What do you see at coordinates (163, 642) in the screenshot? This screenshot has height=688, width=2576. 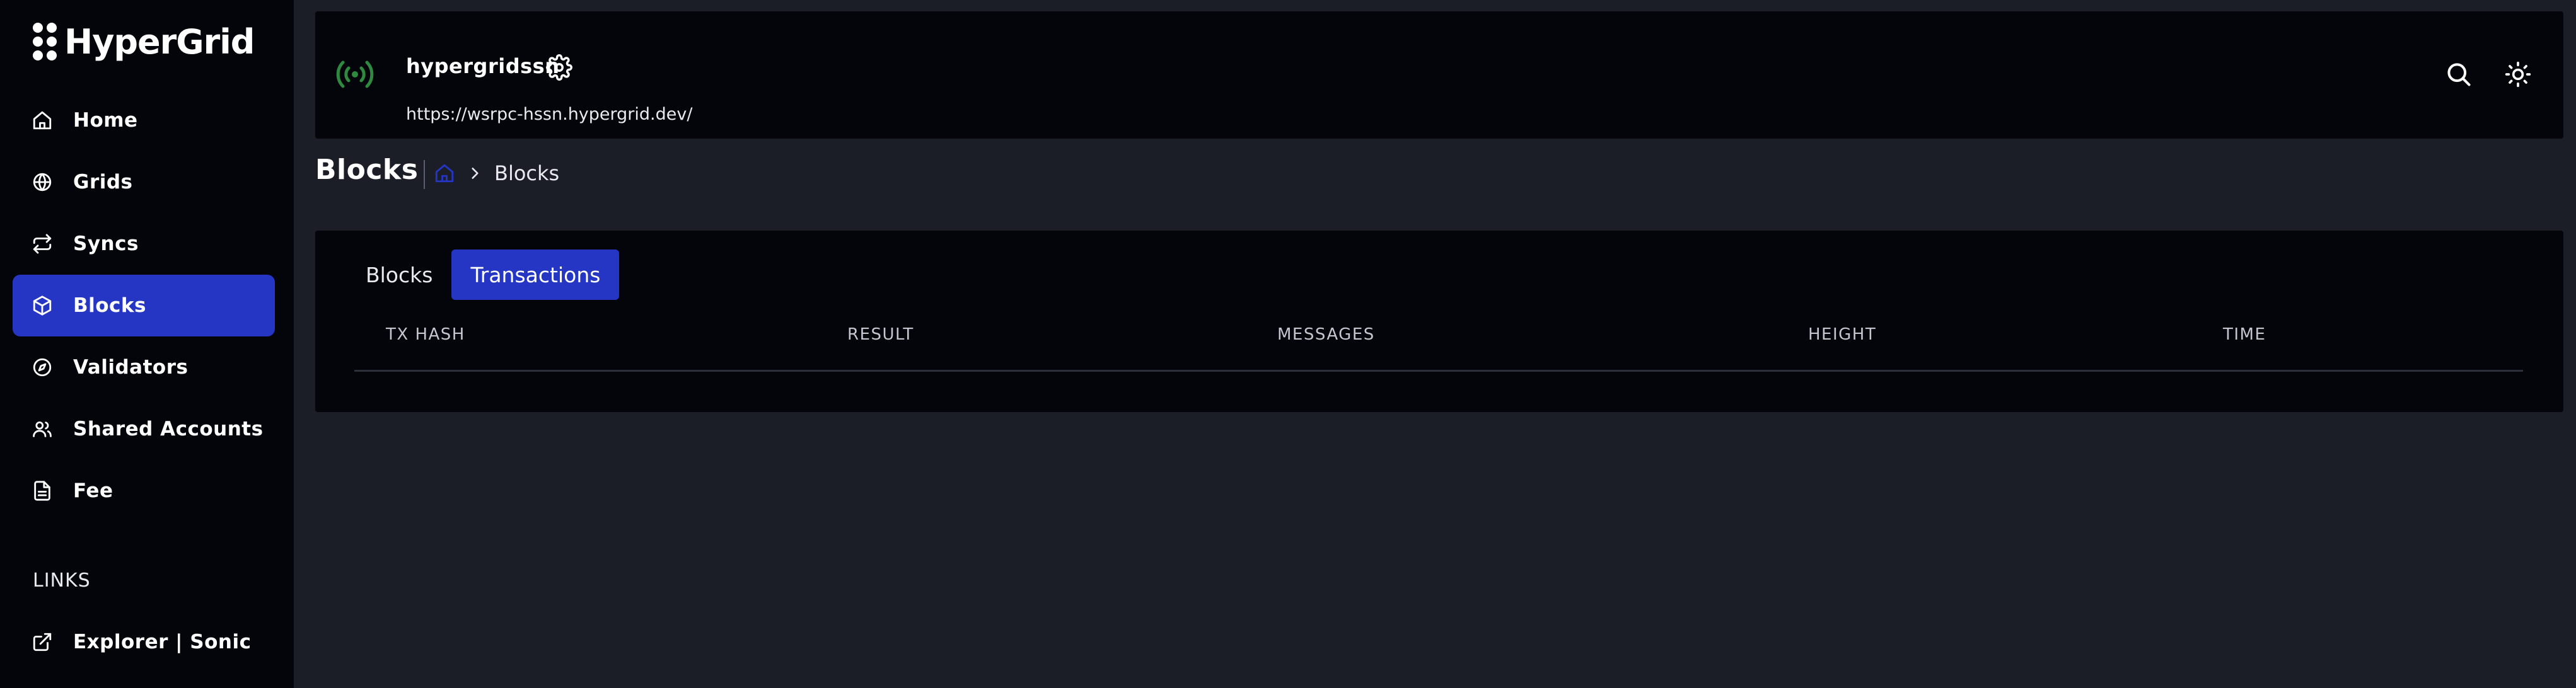 I see `sidebar-link-label: Explorer | Sonic` at bounding box center [163, 642].